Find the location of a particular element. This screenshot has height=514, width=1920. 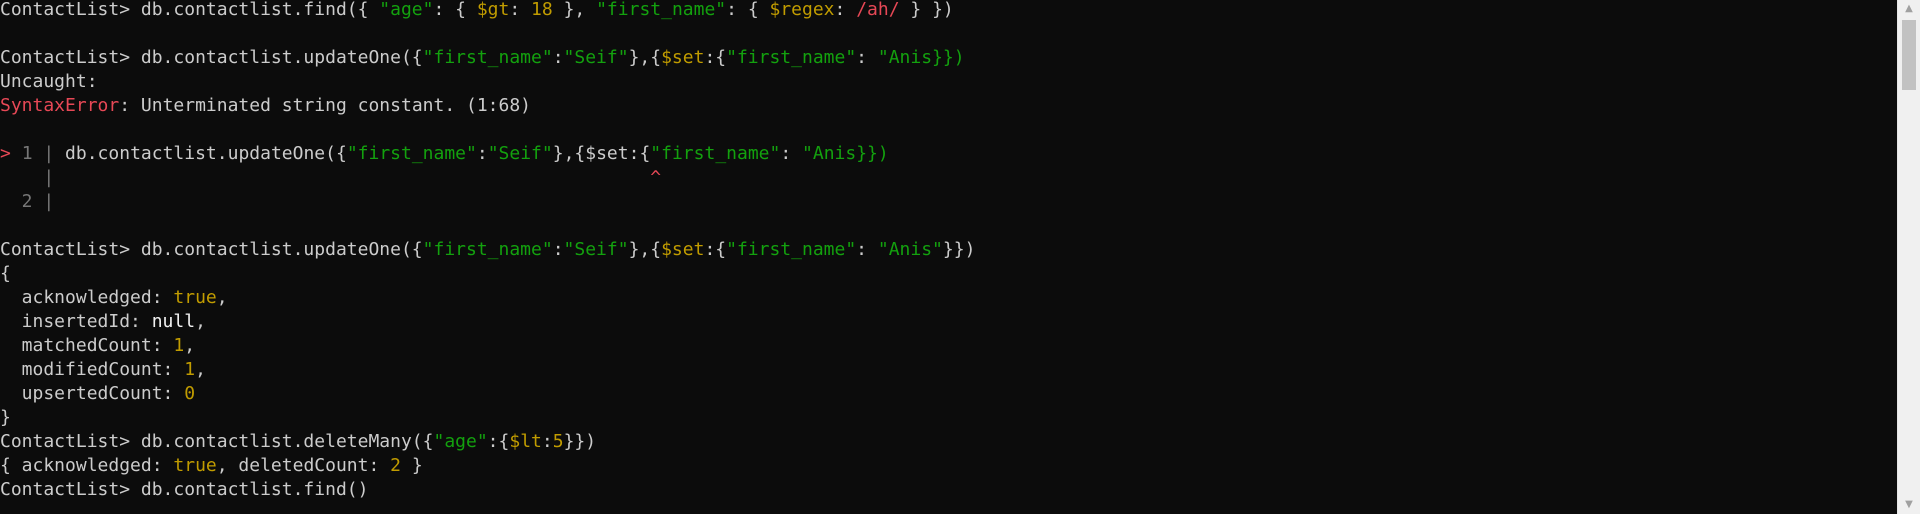

terminal-token: 2 | is located at coordinates (27, 201).